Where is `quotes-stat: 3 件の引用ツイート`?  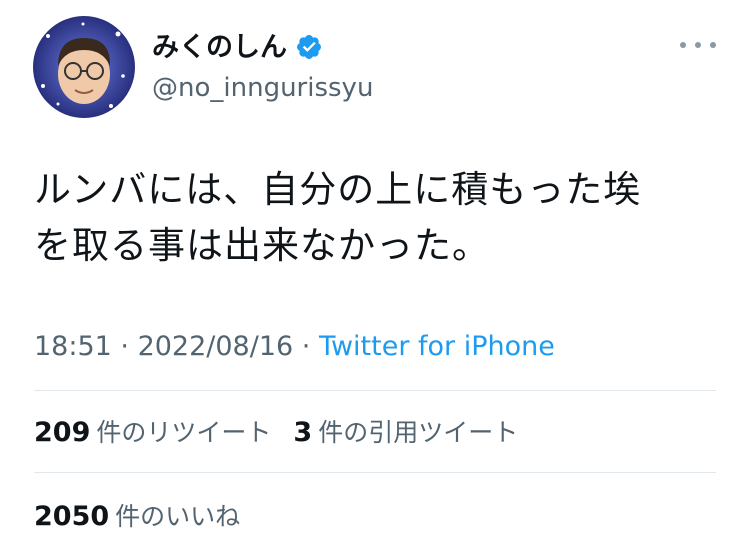 quotes-stat: 3 件の引用ツイート is located at coordinates (405, 431).